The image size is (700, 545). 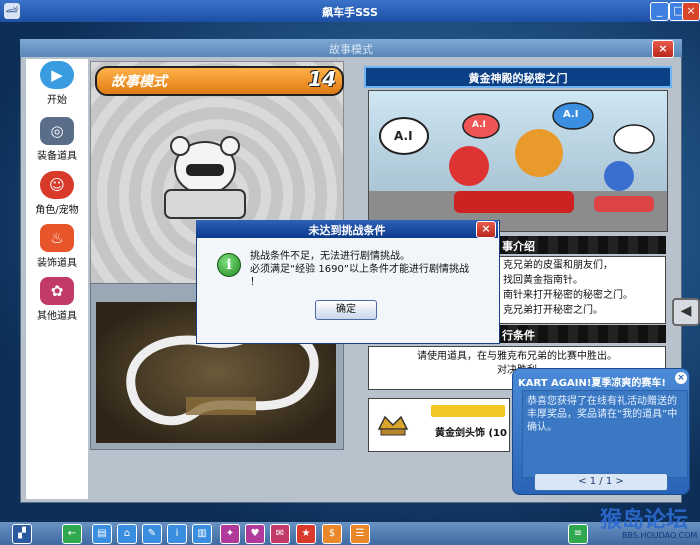 I want to click on left-nav: ▶ 开始 ◎ 装备道具 ☺ 角色/宠物 ♨ 装饰道具 ✿ 其他道具, so click(x=57, y=279).